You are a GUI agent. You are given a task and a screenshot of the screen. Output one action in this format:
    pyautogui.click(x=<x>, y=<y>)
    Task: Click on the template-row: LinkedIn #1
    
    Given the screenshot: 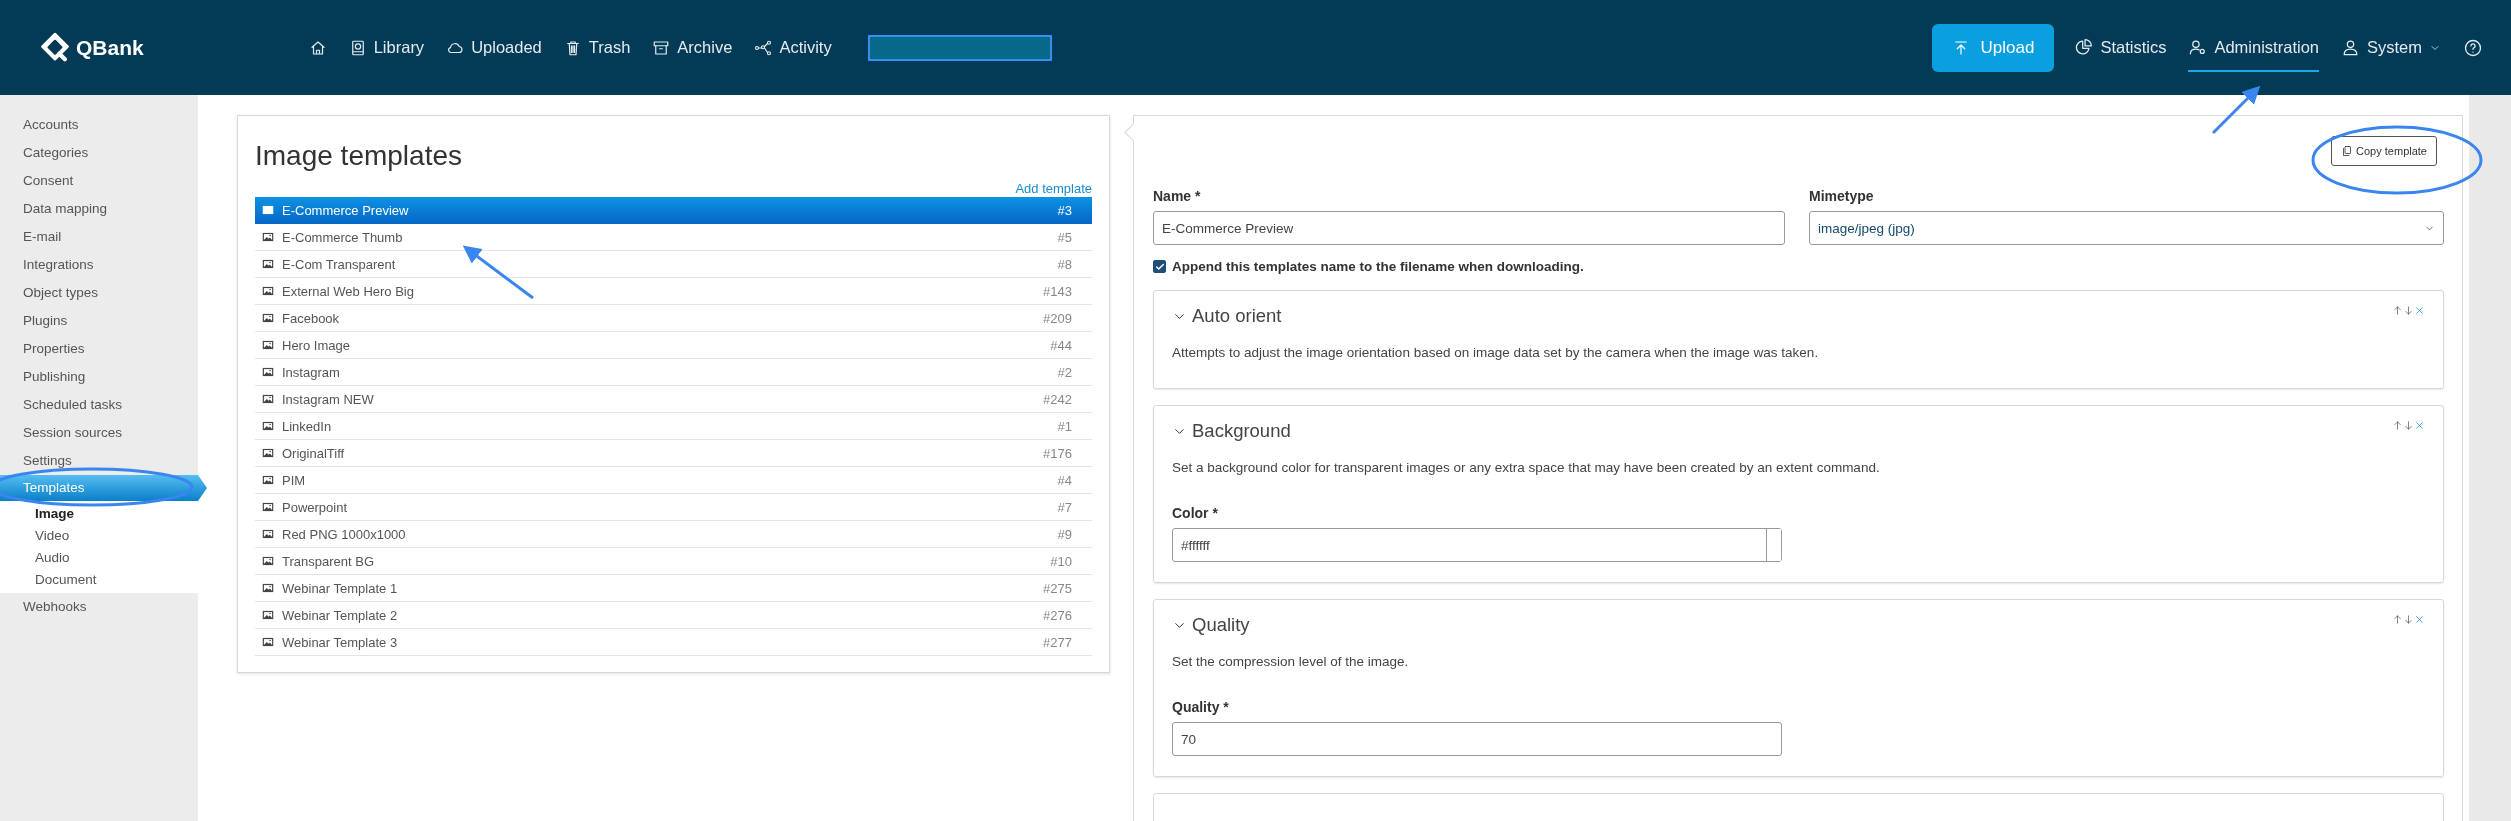 What is the action you would take?
    pyautogui.click(x=673, y=426)
    